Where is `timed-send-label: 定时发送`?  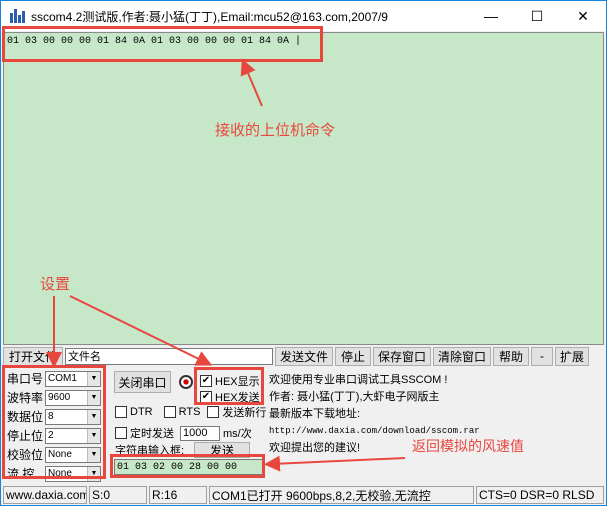
timed-send-label: 定时发送 is located at coordinates (152, 434).